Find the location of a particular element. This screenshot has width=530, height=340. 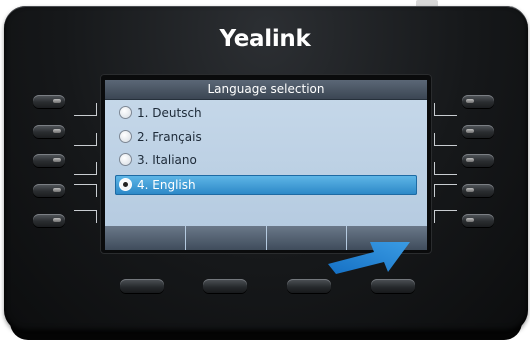

radio-checked-icon is located at coordinates (125, 184).